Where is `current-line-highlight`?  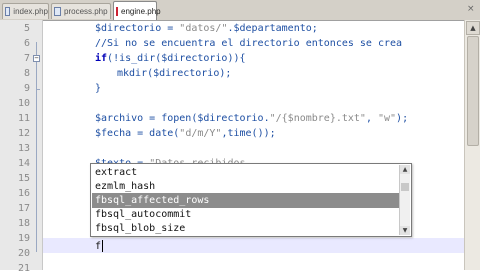
current-line-highlight is located at coordinates (253, 245).